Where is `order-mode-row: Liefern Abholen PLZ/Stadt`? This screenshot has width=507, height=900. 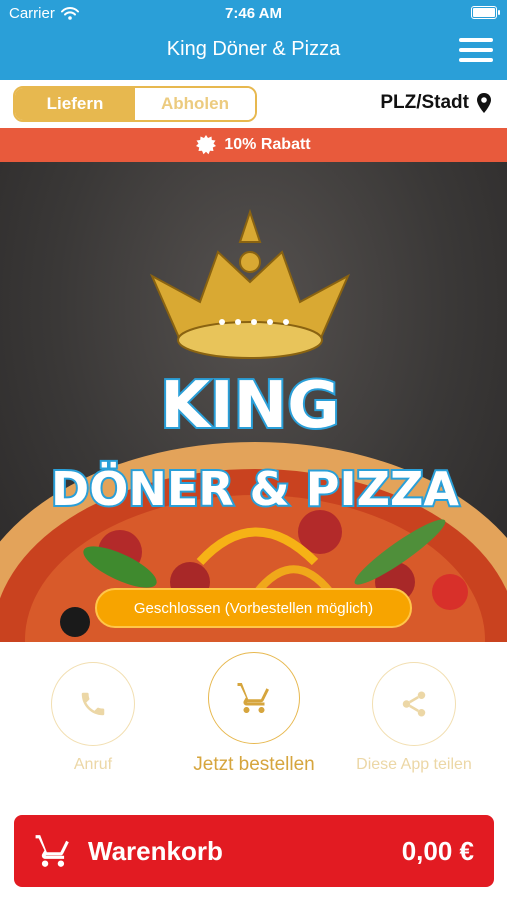
order-mode-row: Liefern Abholen PLZ/Stadt is located at coordinates (253, 104).